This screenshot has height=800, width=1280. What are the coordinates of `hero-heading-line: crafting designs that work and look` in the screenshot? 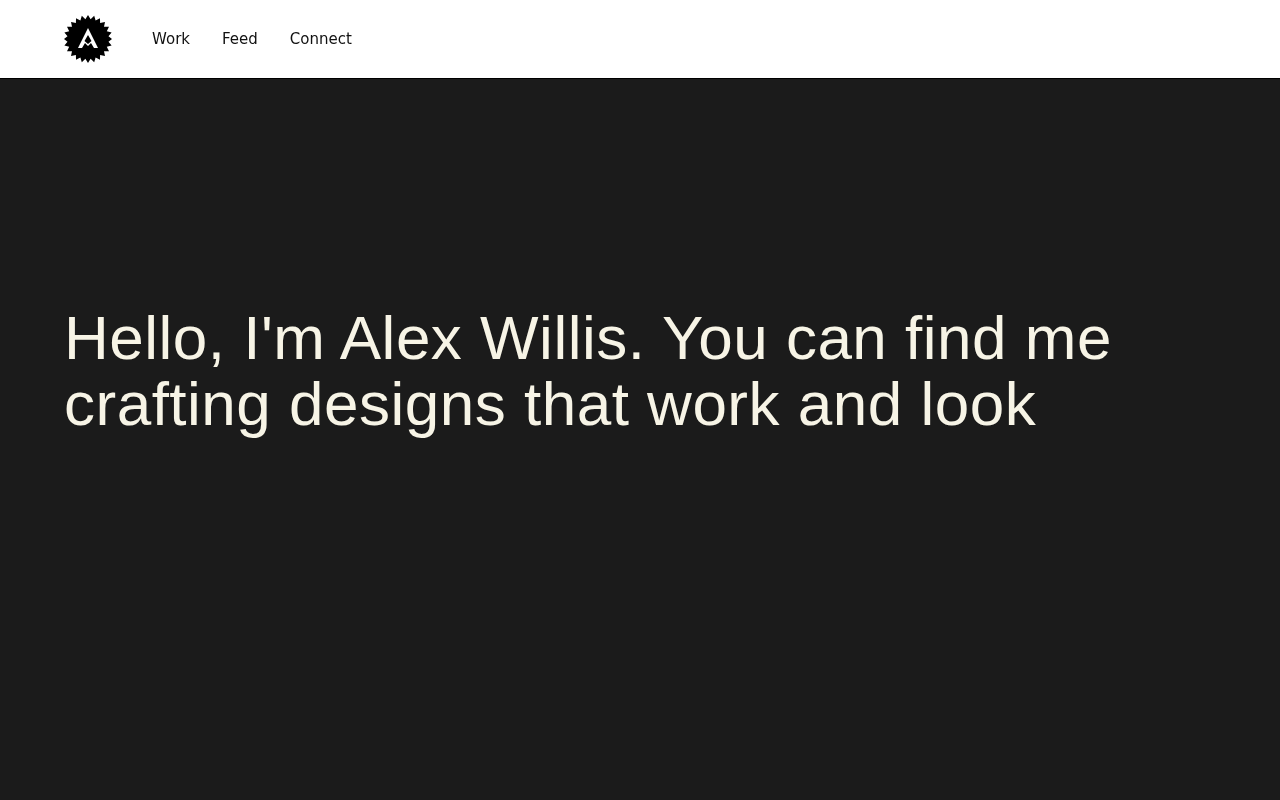 It's located at (551, 404).